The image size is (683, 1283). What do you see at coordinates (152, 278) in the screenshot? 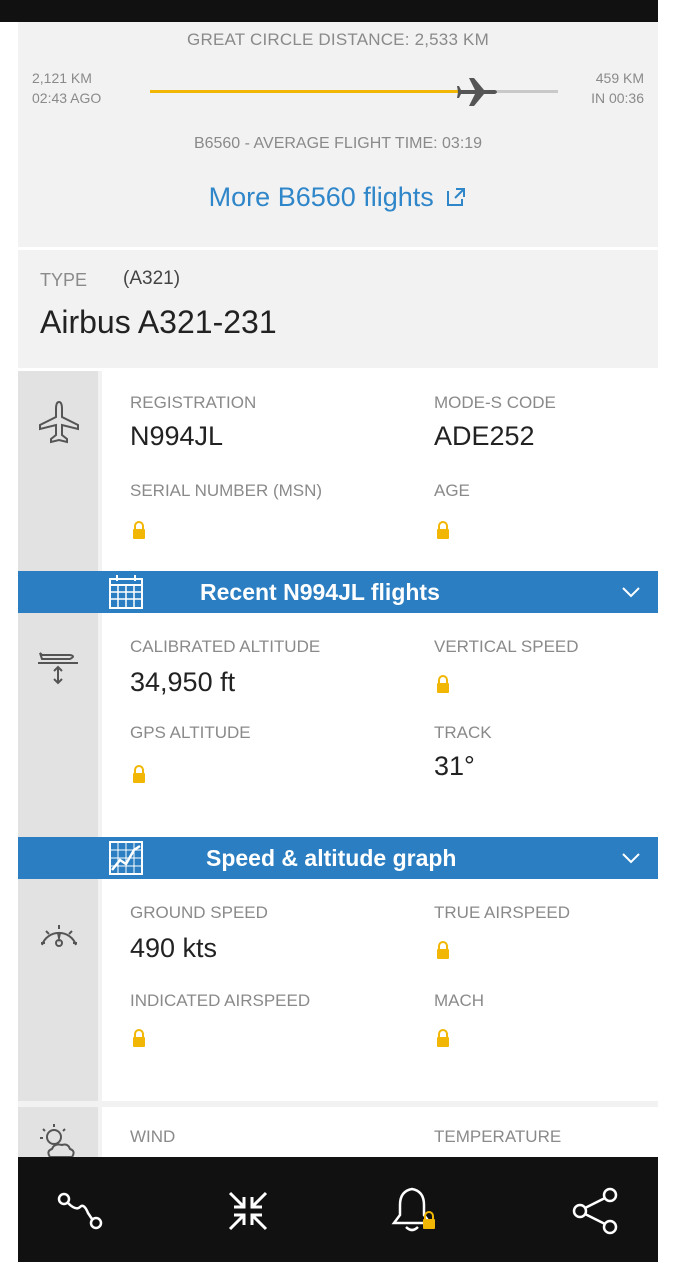
I see `type-code: (A321)` at bounding box center [152, 278].